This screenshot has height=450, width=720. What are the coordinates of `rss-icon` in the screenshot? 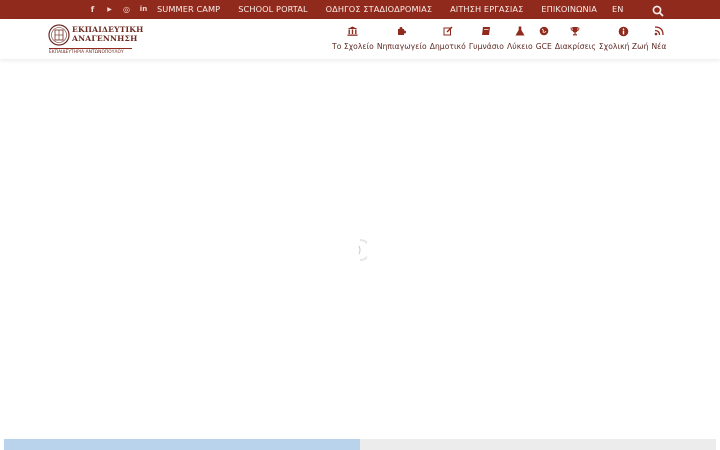 It's located at (659, 31).